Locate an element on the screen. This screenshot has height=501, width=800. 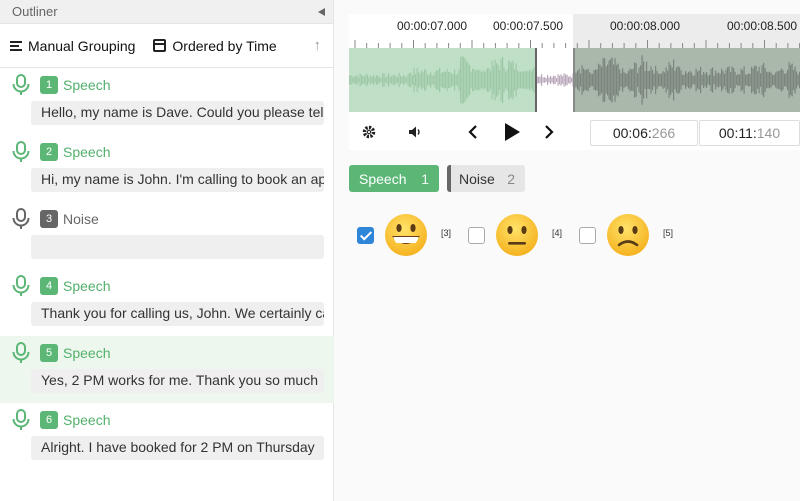
sentiment-checkbox-sad is located at coordinates (587, 235).